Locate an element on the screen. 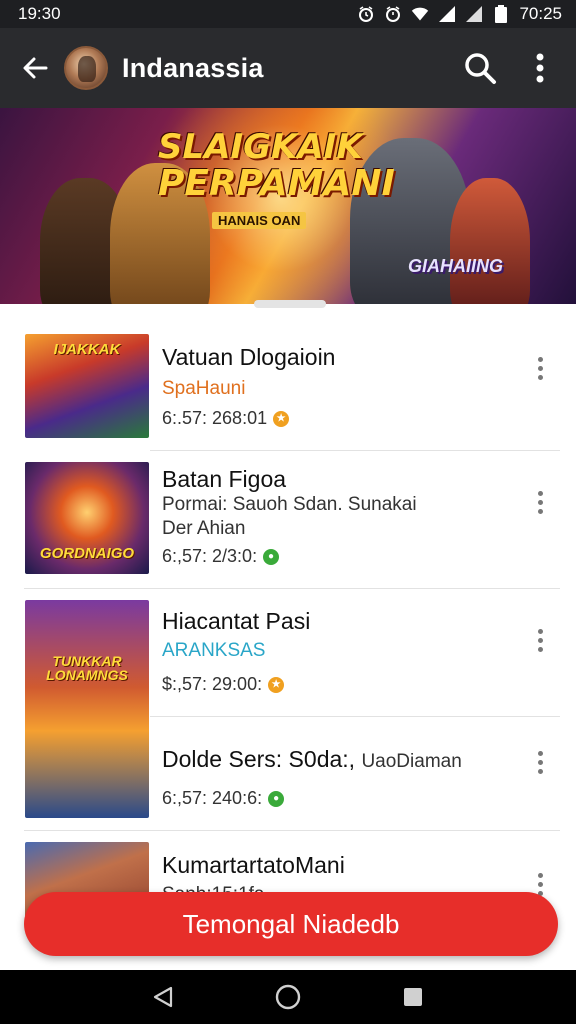  item-title-main: Dolde Sers: S0da:, is located at coordinates (259, 759).